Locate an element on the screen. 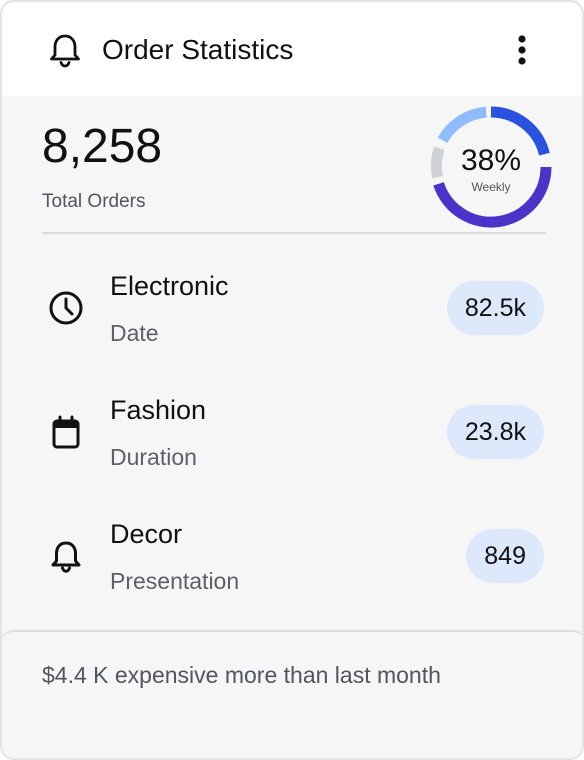 Image resolution: width=584 pixels, height=760 pixels. category-title: Decor is located at coordinates (146, 534).